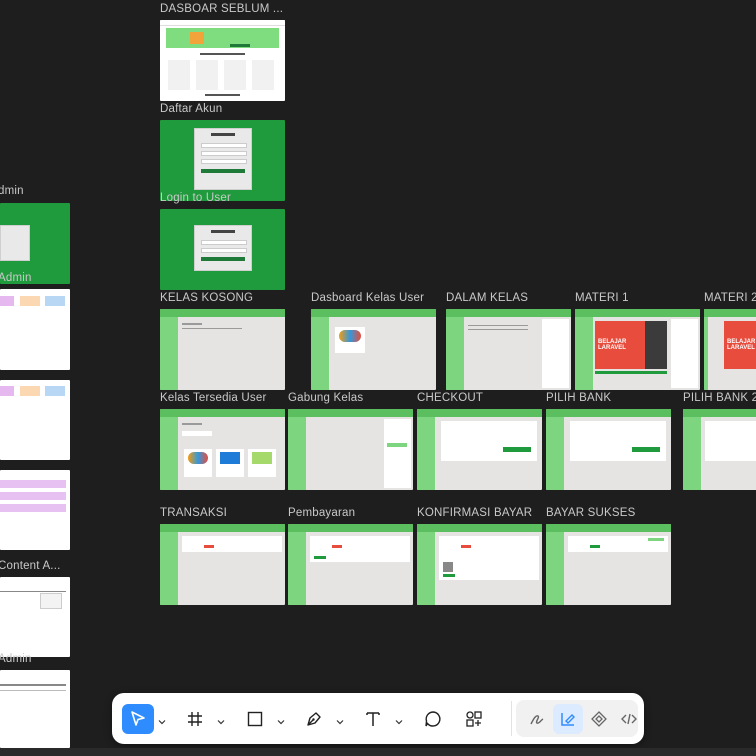  I want to click on thumb-footer-text, so click(222, 95).